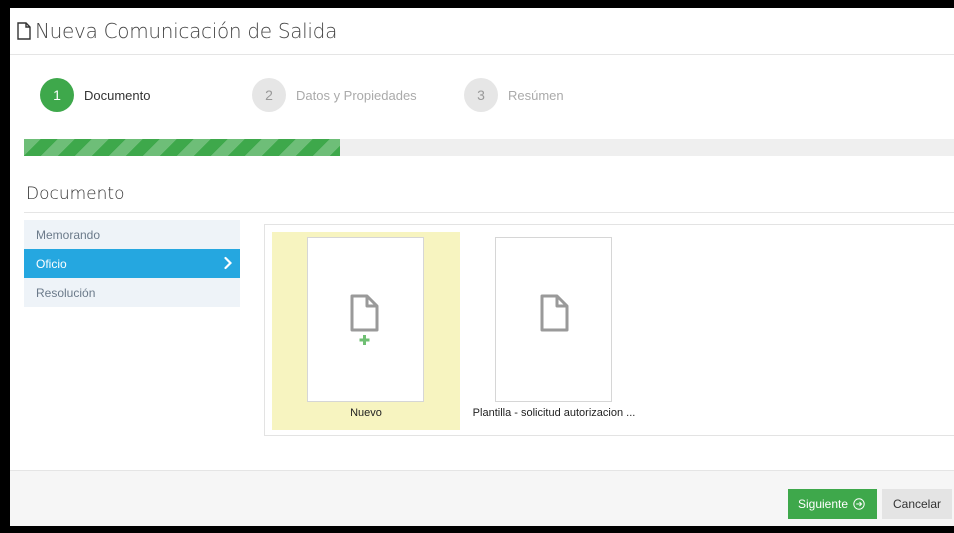 The width and height of the screenshot is (954, 533). I want to click on wizard-progress-bar, so click(489, 147).